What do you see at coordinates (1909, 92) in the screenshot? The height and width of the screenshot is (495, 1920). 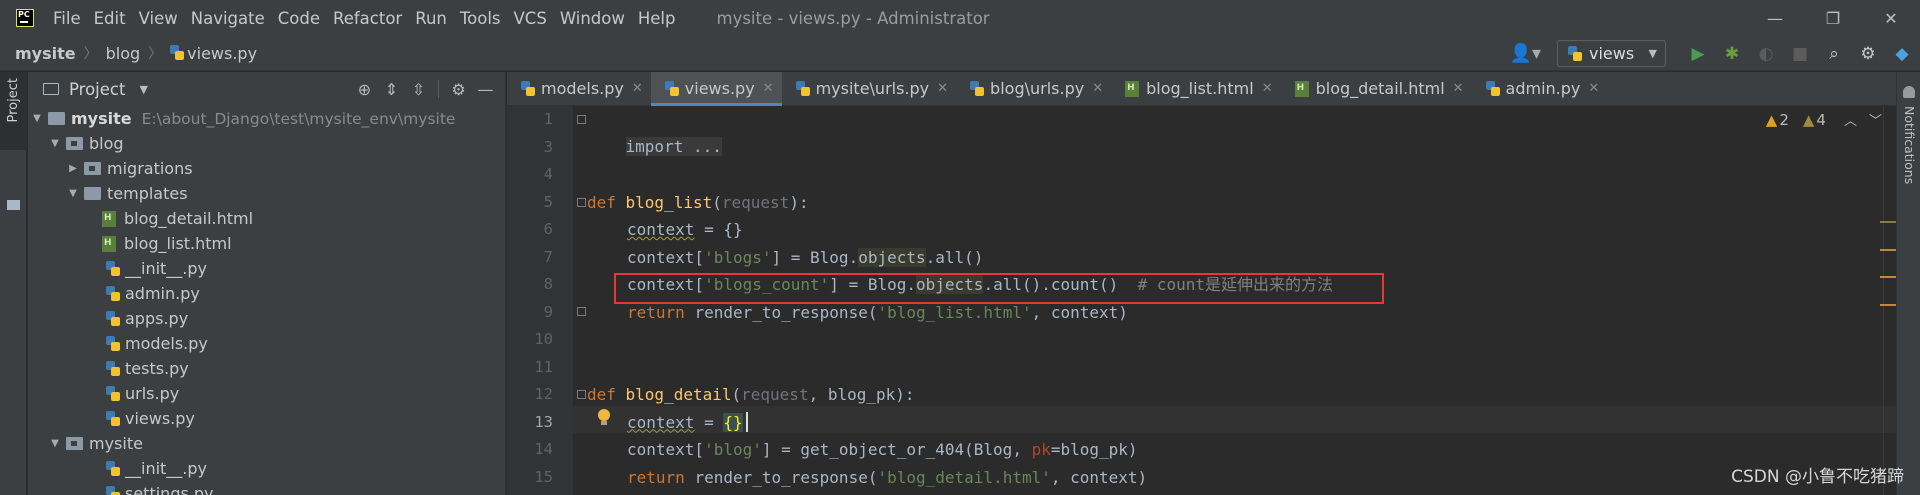 I see `notifications-icon` at bounding box center [1909, 92].